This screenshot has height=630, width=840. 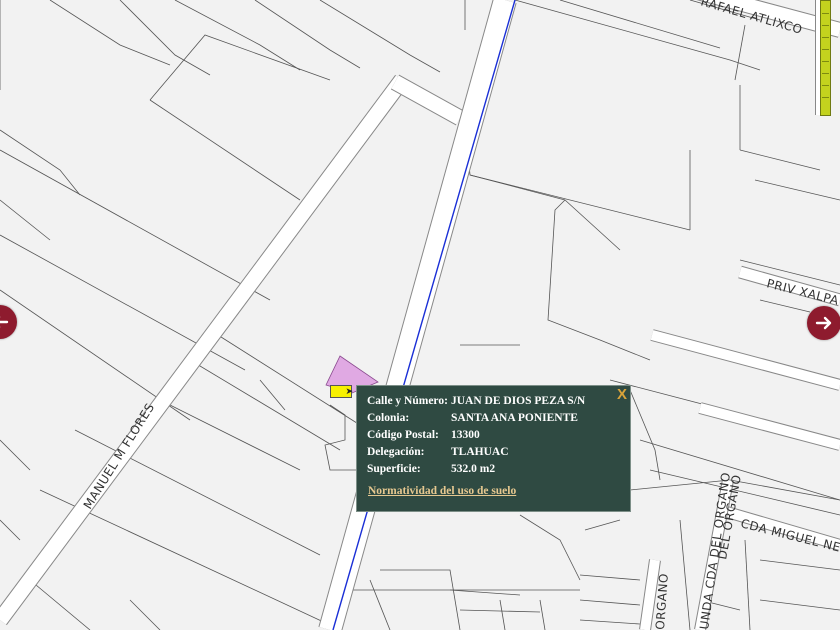 I want to click on parcel-marker: ➤, so click(x=341, y=391).